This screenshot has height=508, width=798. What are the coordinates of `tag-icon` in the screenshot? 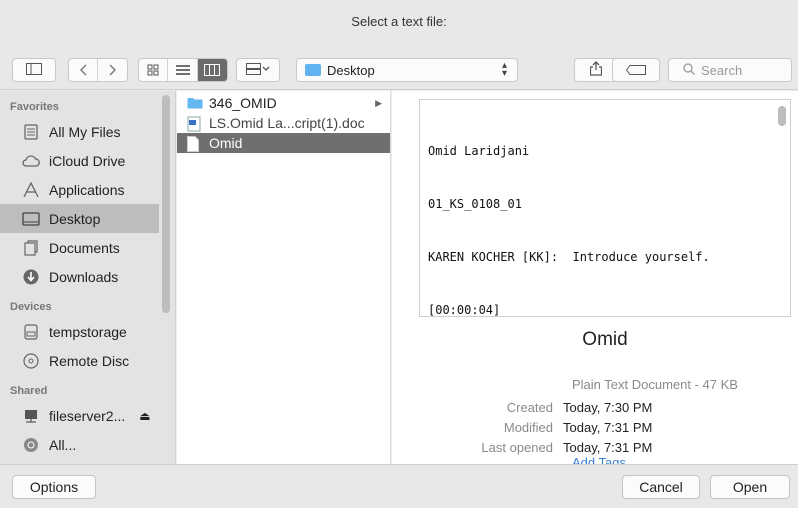 It's located at (635, 70).